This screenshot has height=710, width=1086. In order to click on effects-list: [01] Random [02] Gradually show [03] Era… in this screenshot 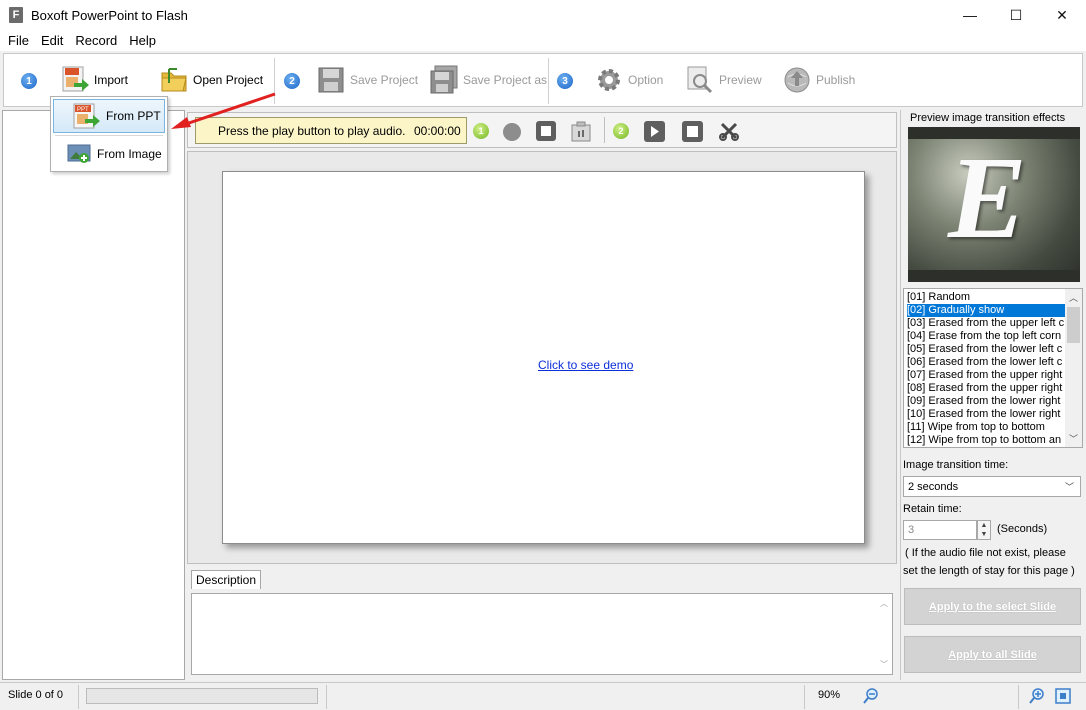, I will do `click(993, 368)`.